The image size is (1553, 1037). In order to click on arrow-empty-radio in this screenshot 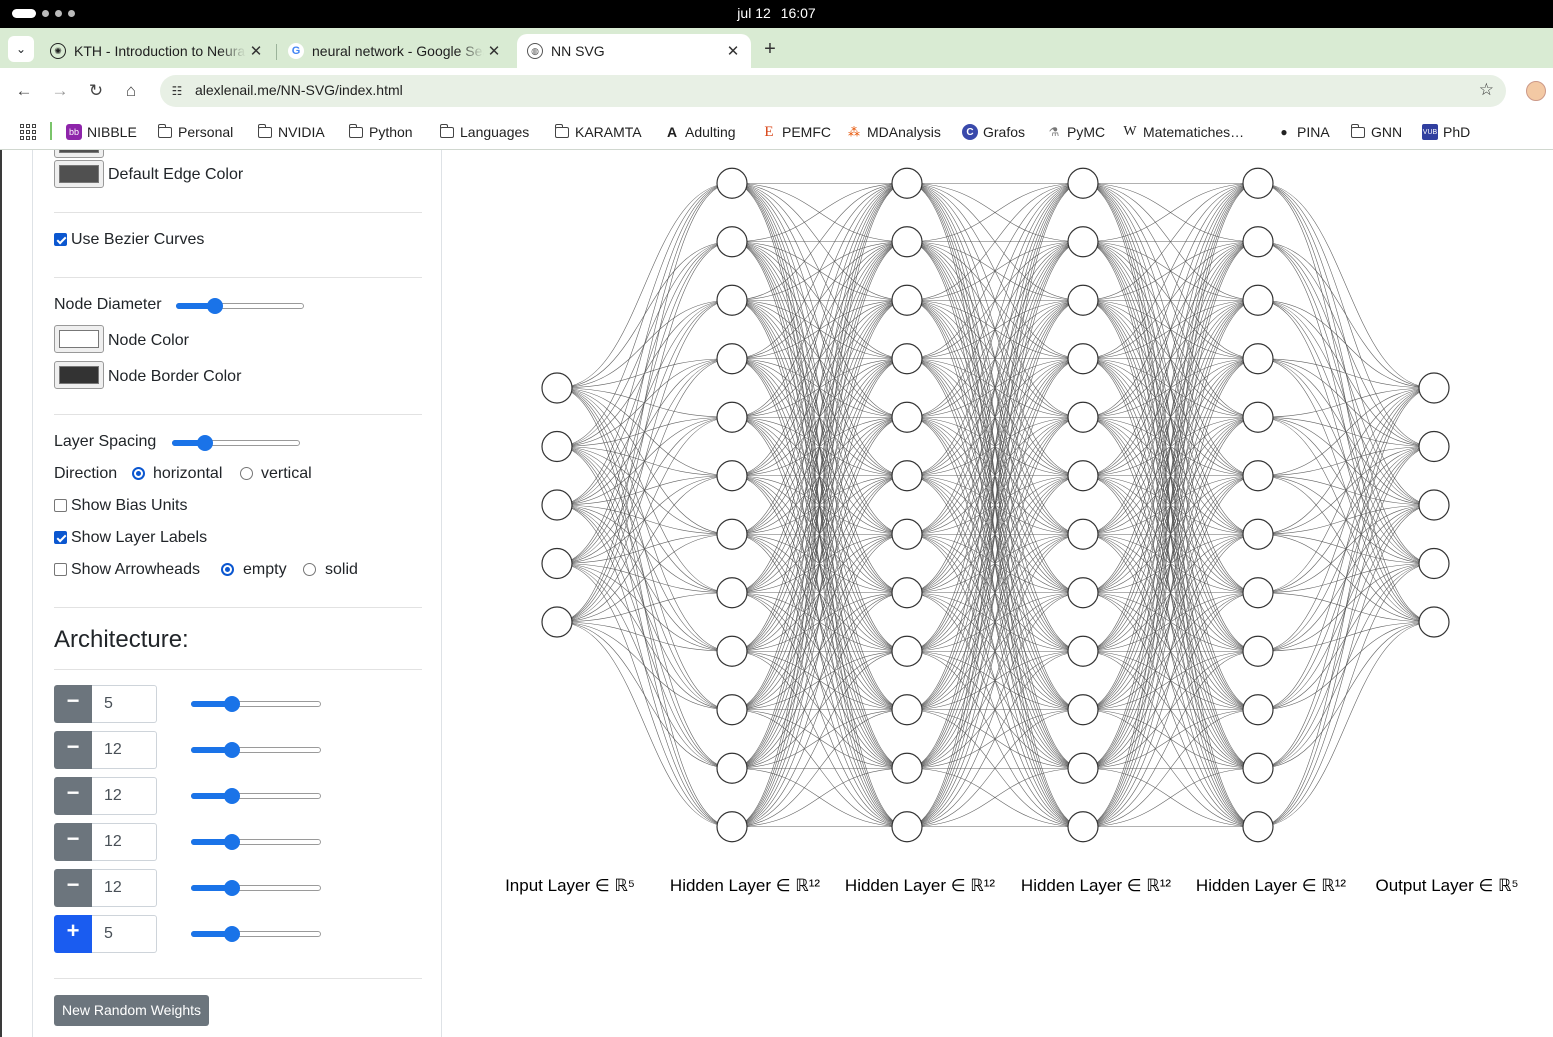, I will do `click(227, 569)`.